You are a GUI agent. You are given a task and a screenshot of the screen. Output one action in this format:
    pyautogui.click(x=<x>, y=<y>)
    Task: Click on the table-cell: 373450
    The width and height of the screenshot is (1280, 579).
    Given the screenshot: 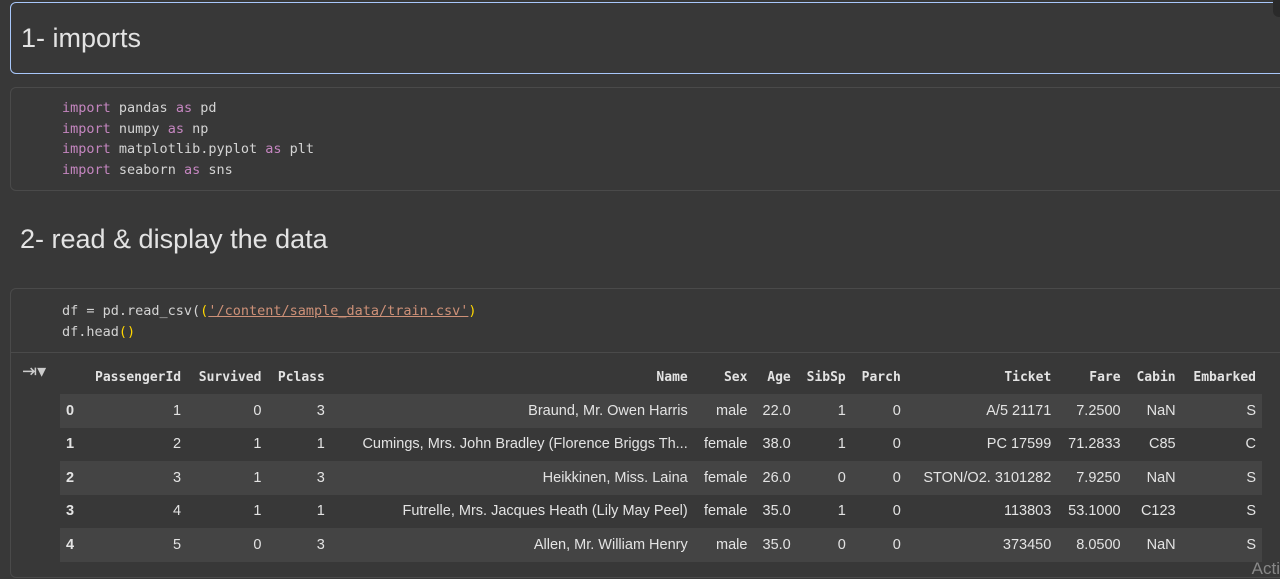 What is the action you would take?
    pyautogui.click(x=1027, y=544)
    